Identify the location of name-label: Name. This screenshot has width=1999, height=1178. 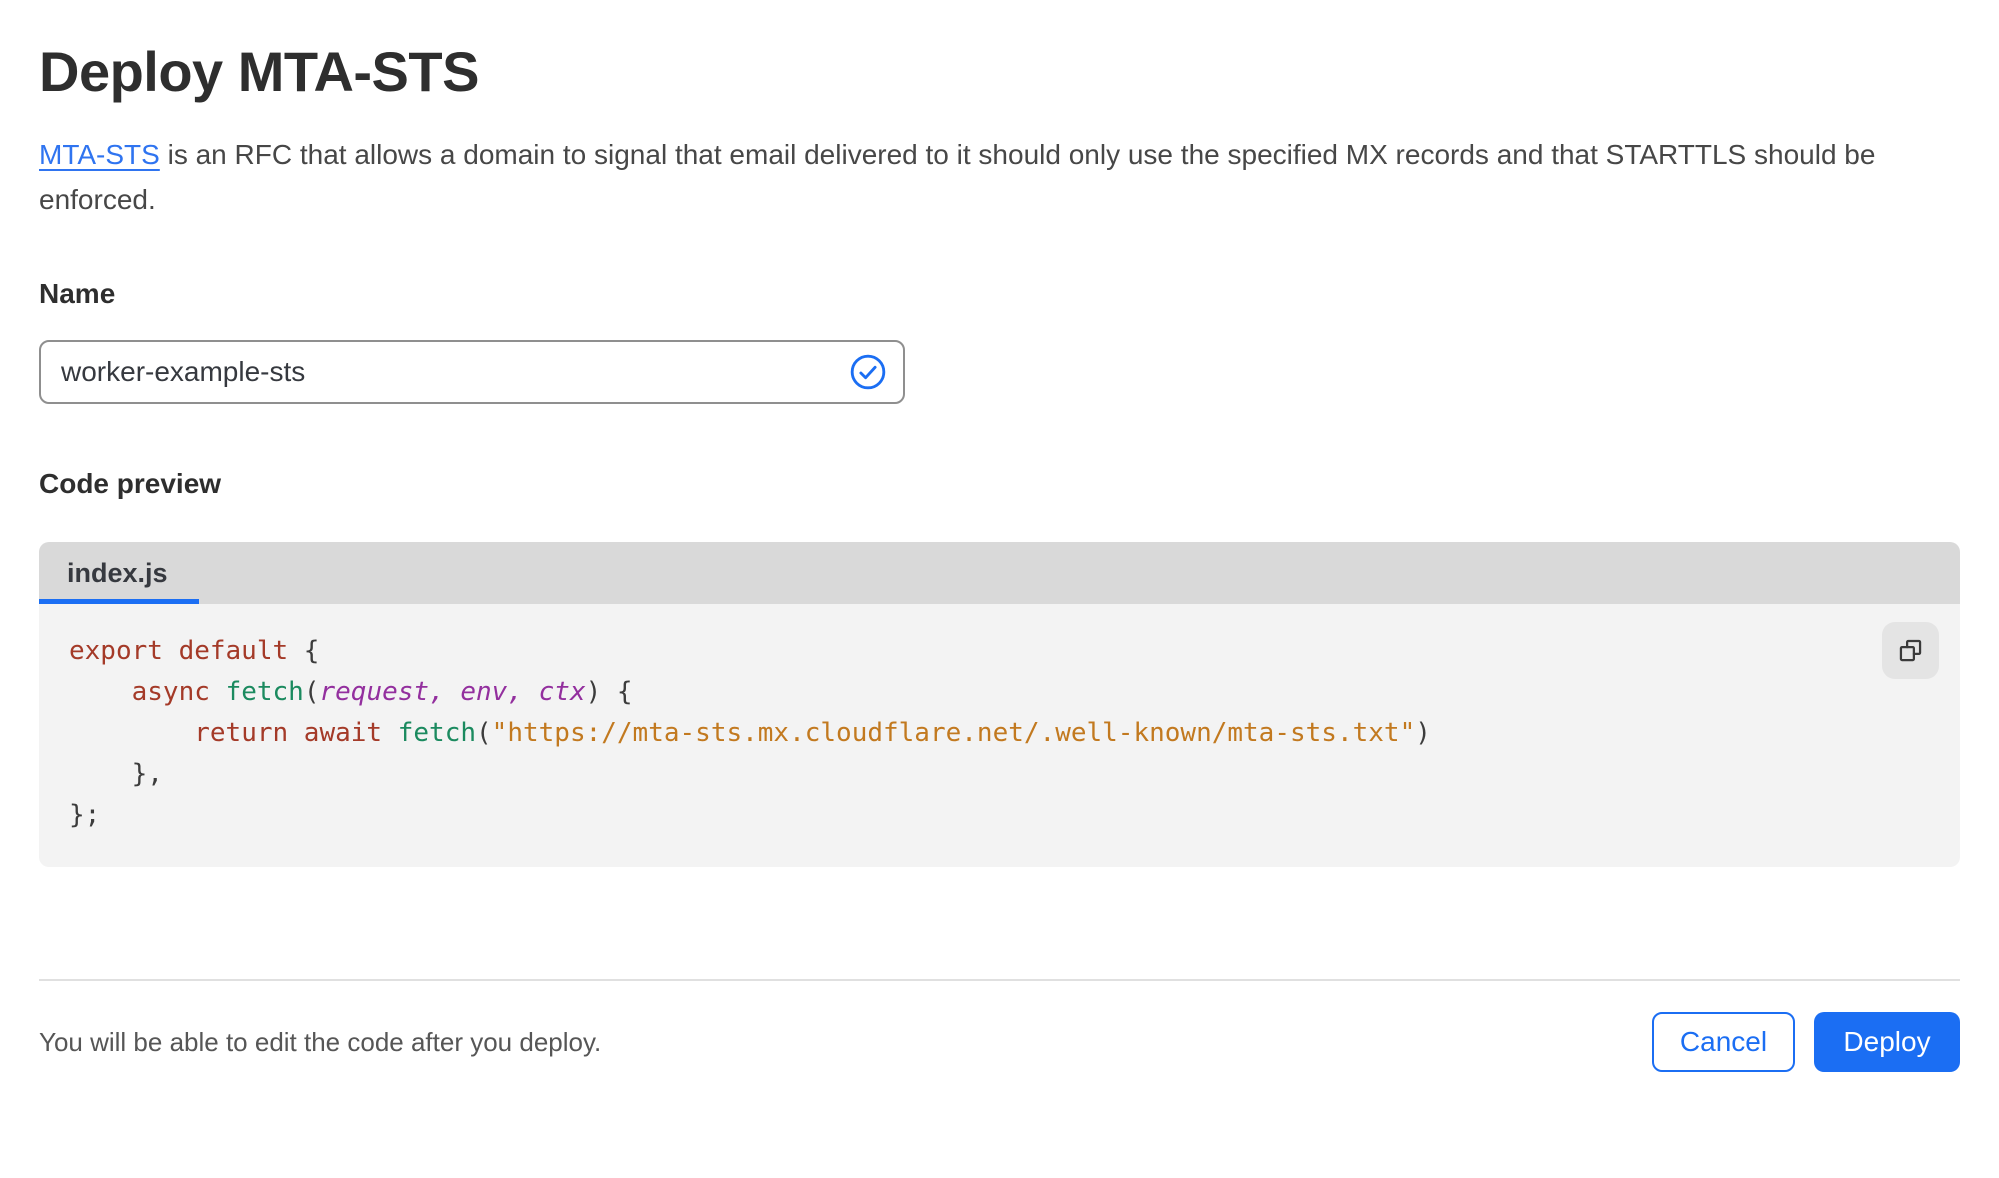
(77, 293).